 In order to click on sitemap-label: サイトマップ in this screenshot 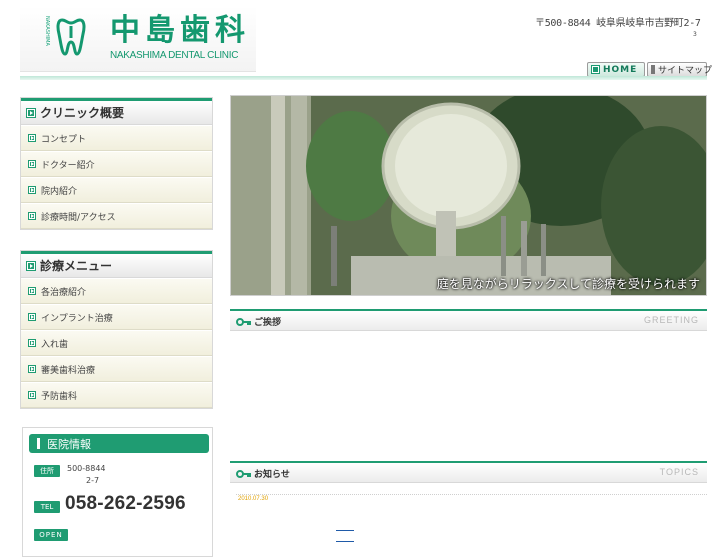, I will do `click(685, 71)`.